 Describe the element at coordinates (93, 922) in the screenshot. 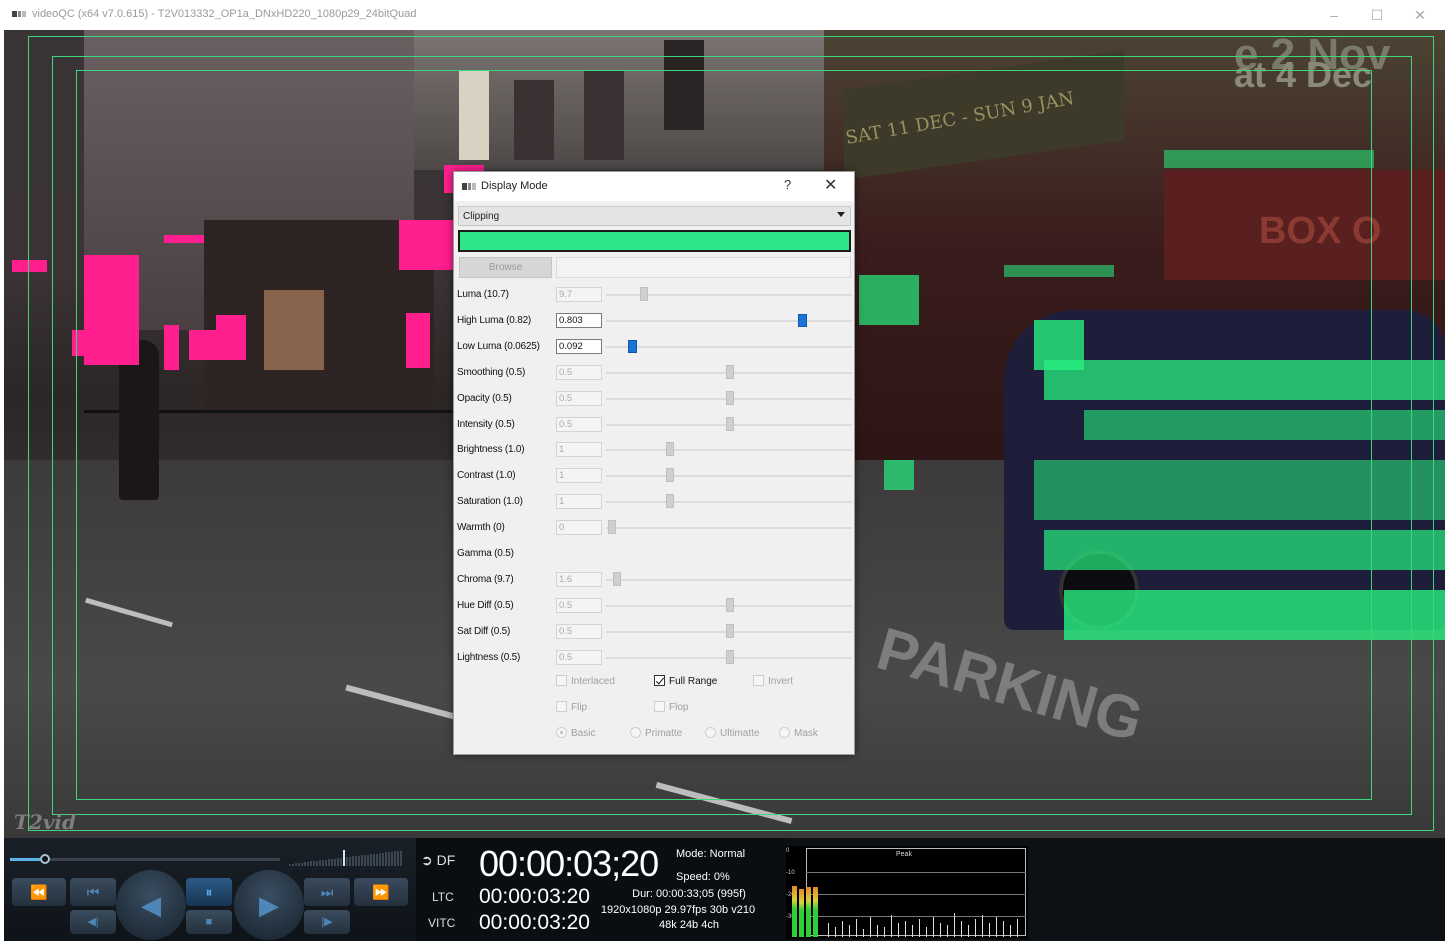

I see `step-back-button: ◀|` at that location.